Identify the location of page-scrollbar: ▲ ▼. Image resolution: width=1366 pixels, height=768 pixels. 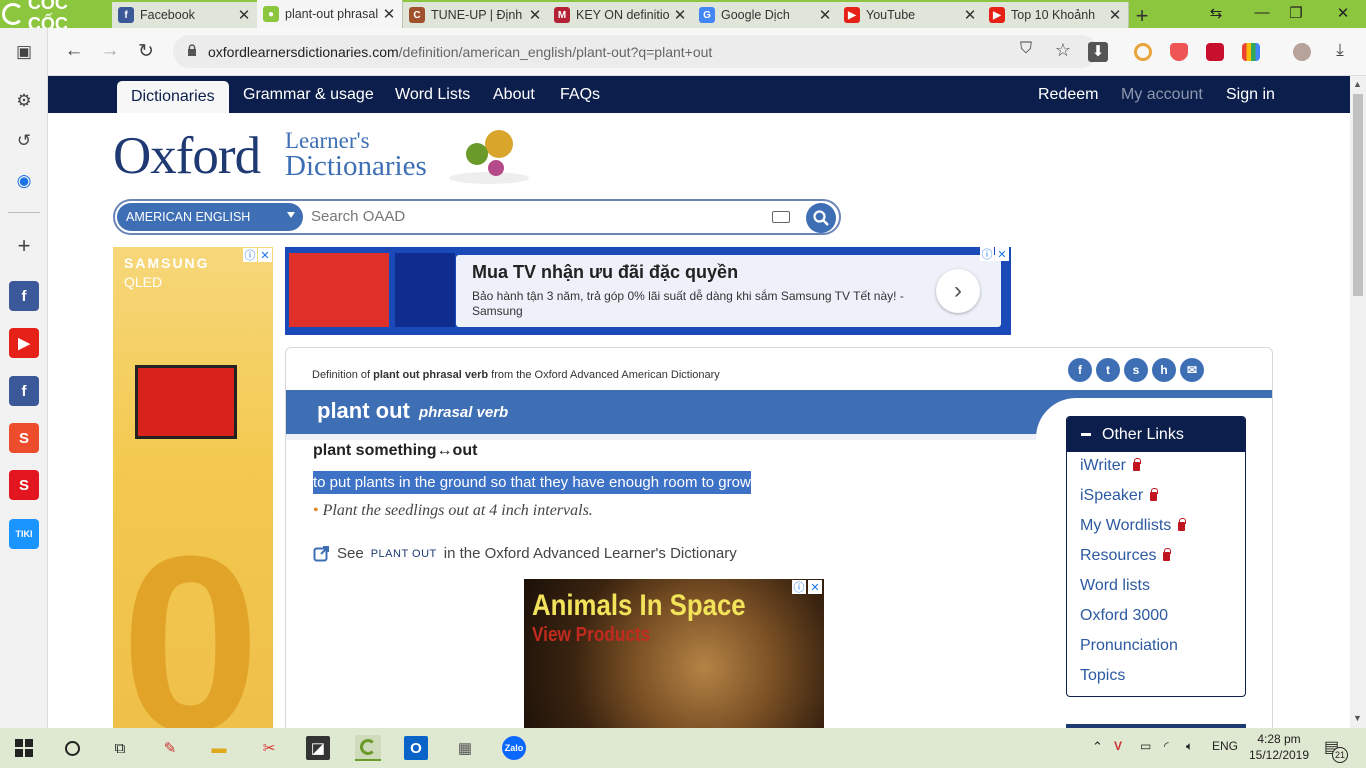
(1358, 402).